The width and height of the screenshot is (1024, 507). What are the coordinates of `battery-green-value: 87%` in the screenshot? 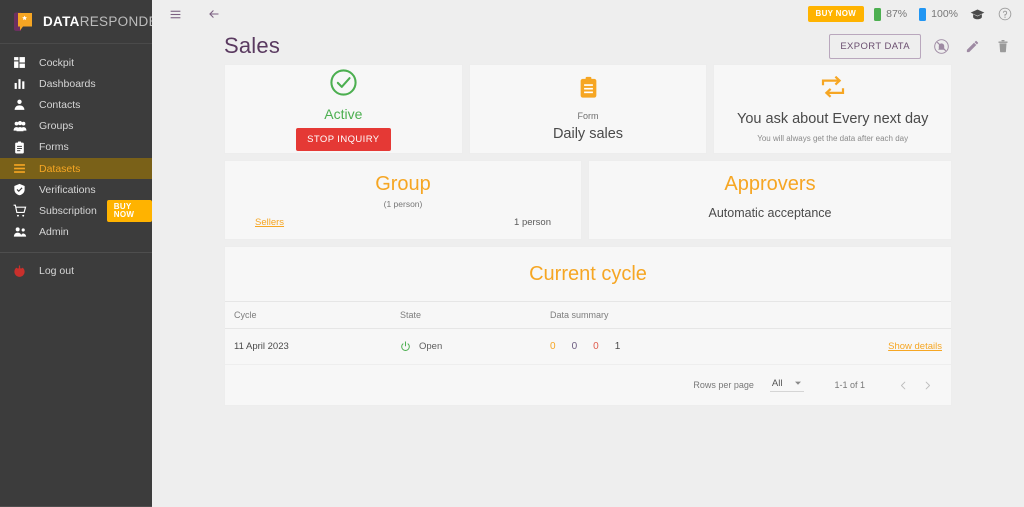 It's located at (897, 14).